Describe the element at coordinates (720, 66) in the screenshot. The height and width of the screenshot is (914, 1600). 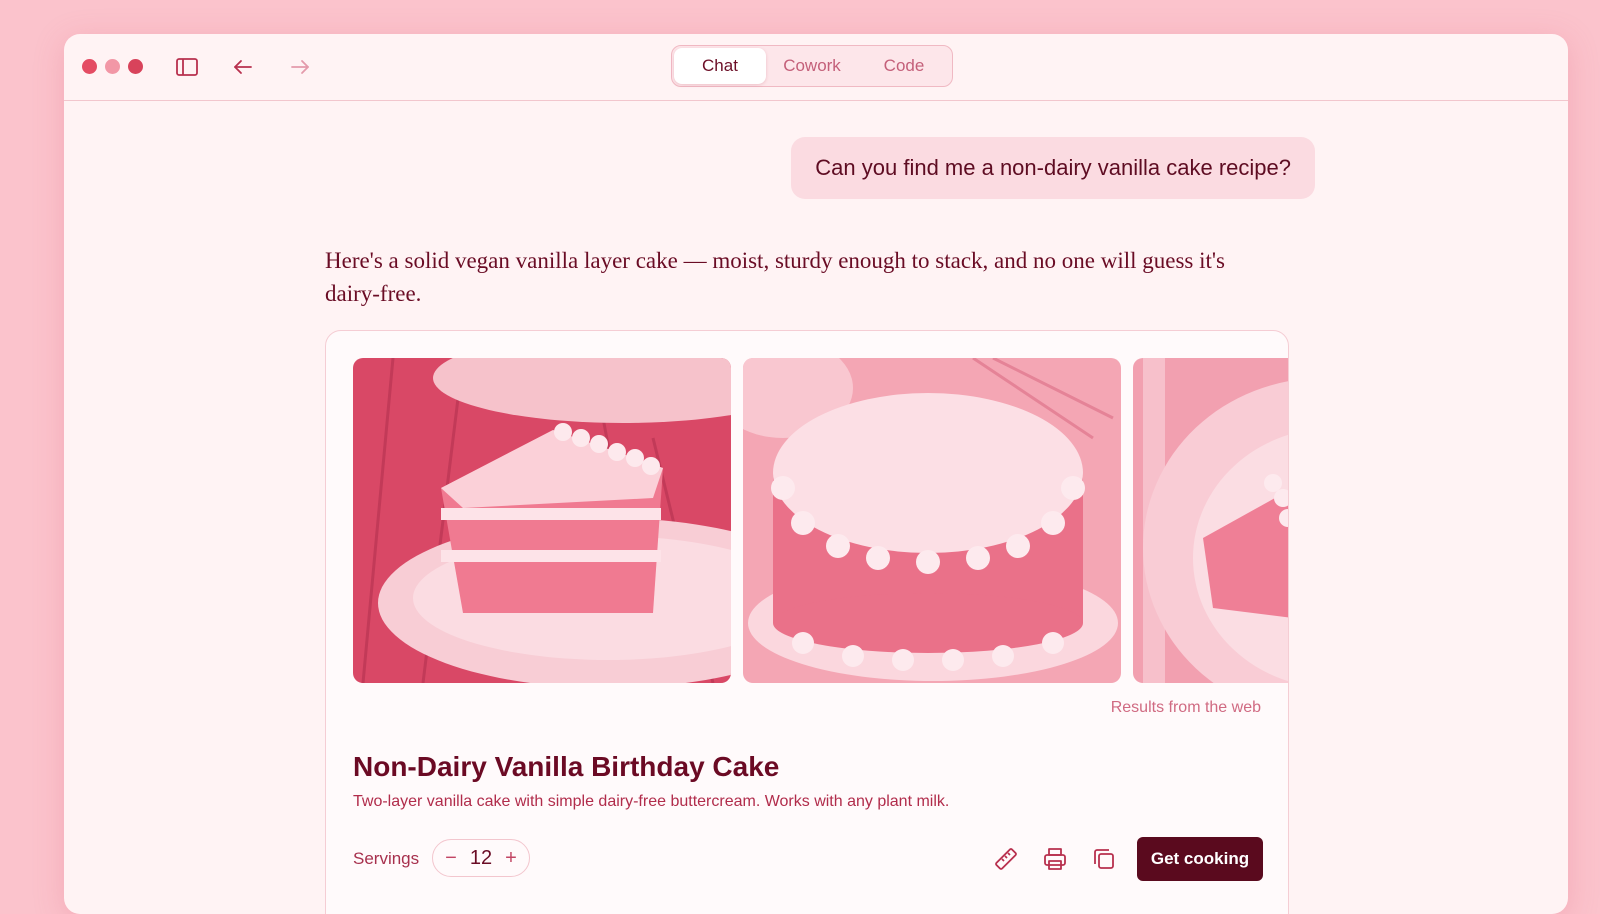
I see `tab-chat: Chat` at that location.